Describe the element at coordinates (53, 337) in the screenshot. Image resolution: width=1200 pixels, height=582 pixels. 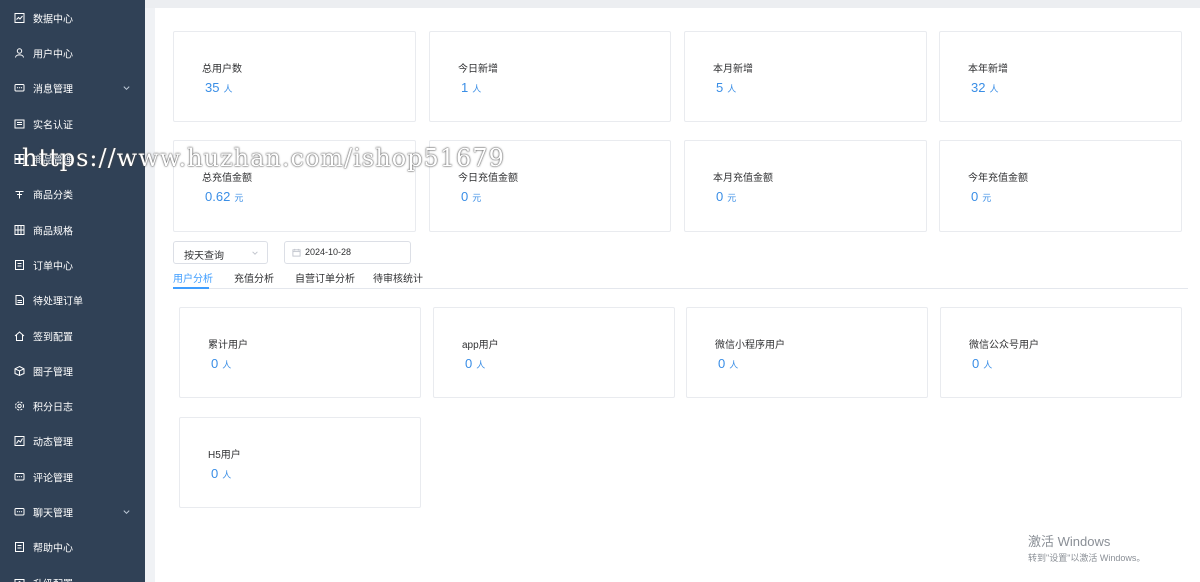
I see `sidebar-item-label: 签到配置` at that location.